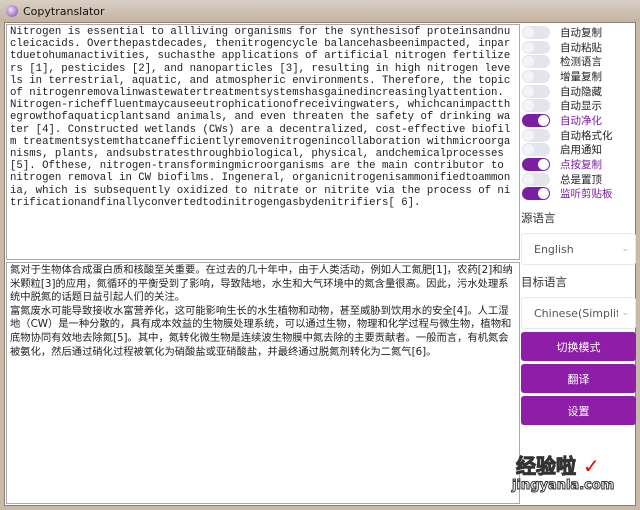 The width and height of the screenshot is (640, 510). I want to click on toggle-row: 点按复制, so click(578, 164).